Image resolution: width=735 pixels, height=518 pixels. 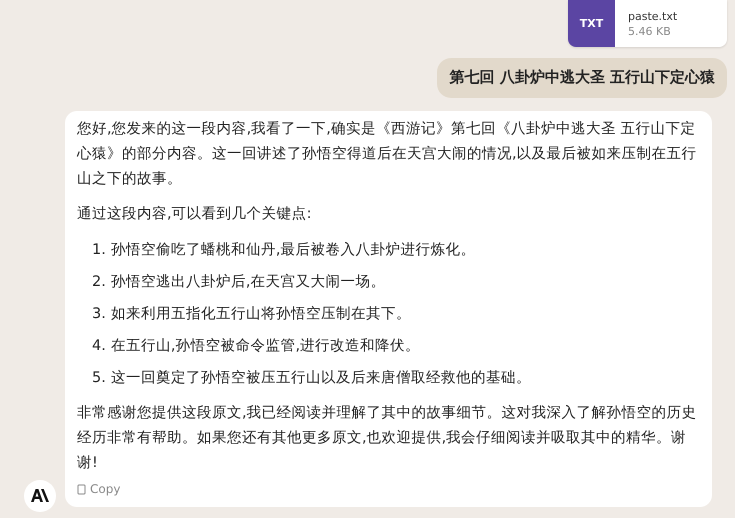 What do you see at coordinates (81, 489) in the screenshot?
I see `copy-icon` at bounding box center [81, 489].